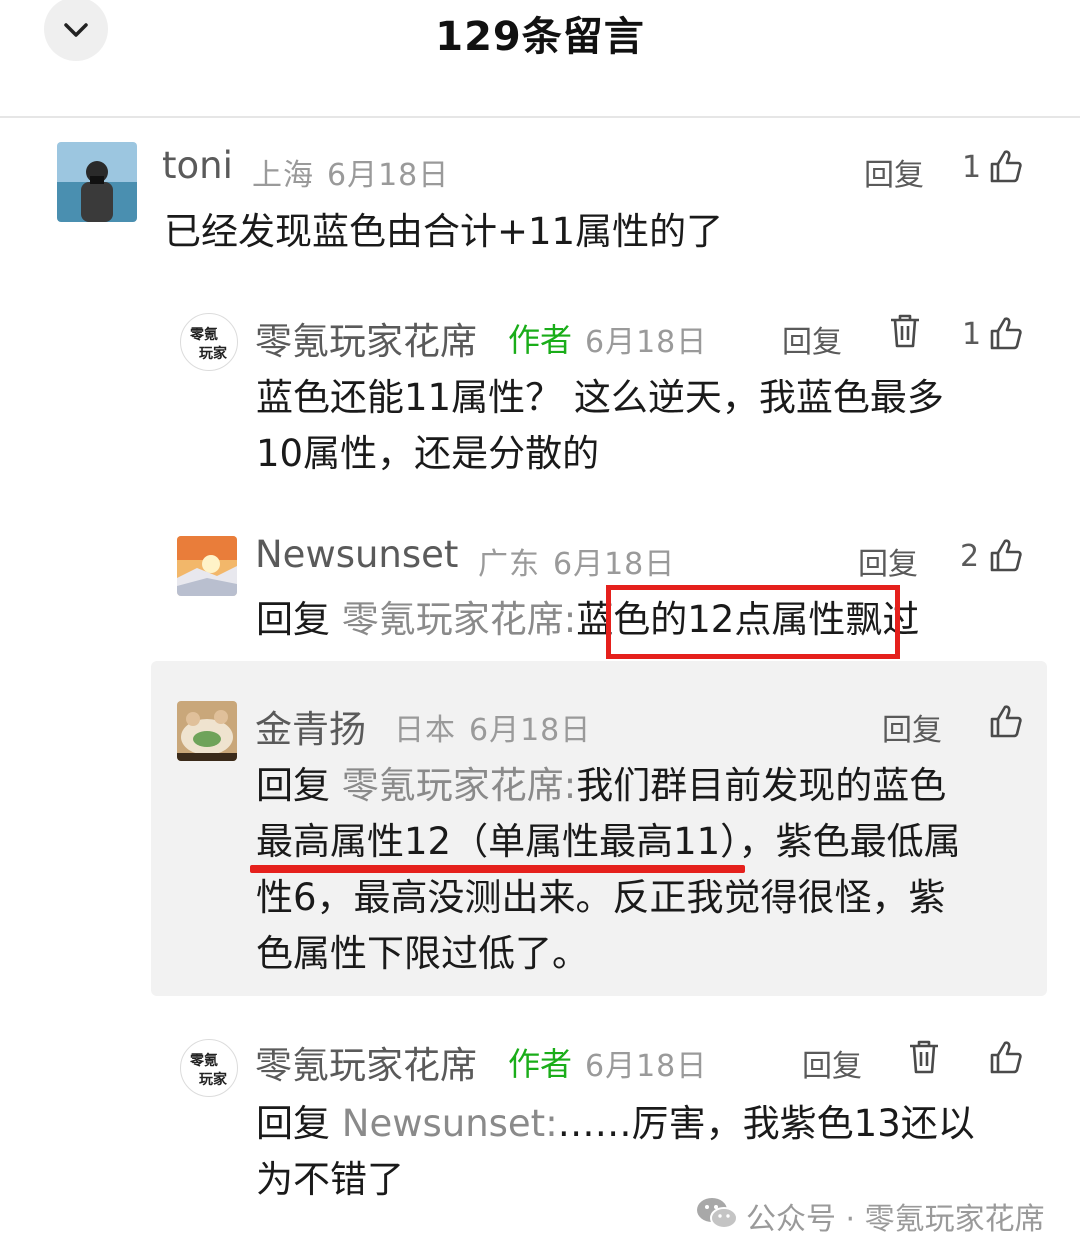 The image size is (1080, 1257). What do you see at coordinates (425, 730) in the screenshot?
I see `comment-location: 日本` at bounding box center [425, 730].